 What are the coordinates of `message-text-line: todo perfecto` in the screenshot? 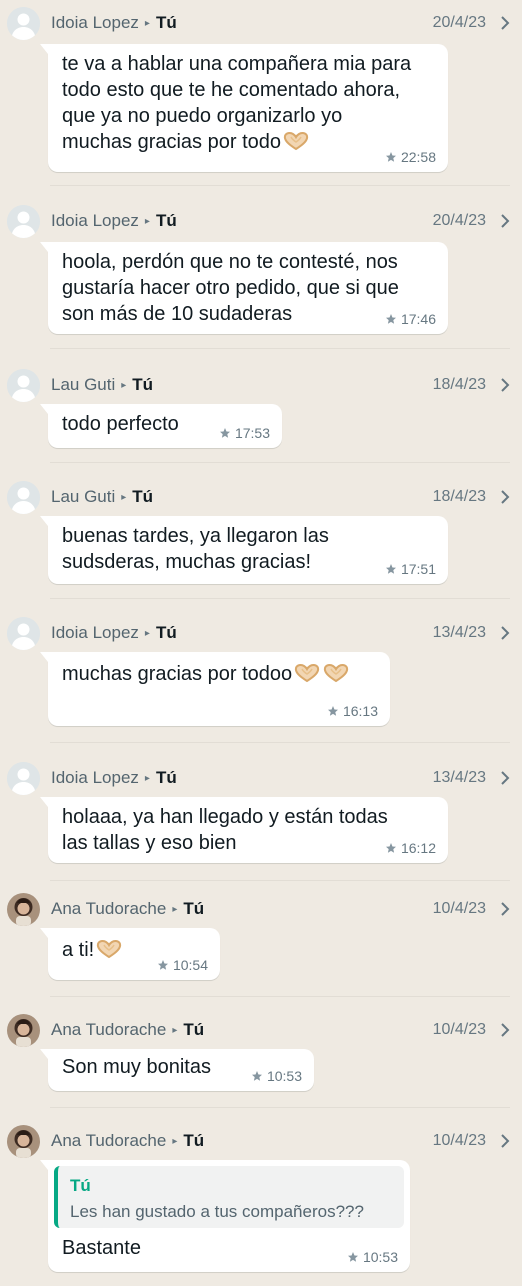 It's located at (120, 424).